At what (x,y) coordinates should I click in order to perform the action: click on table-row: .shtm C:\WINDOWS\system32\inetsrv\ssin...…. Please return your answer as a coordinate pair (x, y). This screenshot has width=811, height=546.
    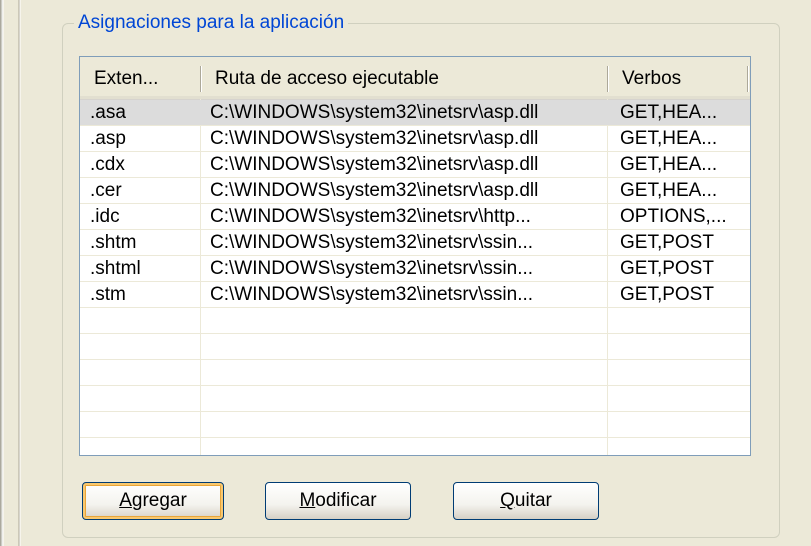
    Looking at the image, I should click on (415, 243).